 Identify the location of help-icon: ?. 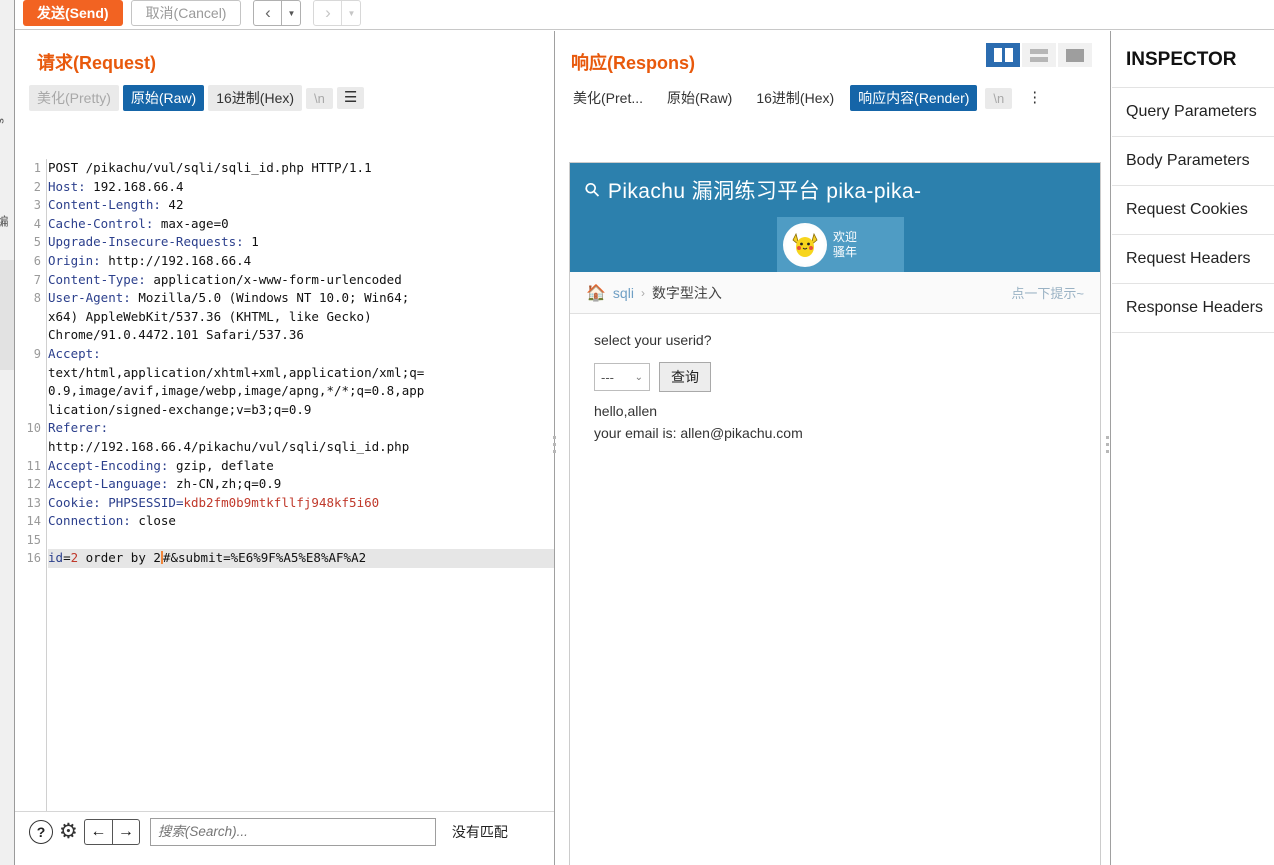
(41, 831).